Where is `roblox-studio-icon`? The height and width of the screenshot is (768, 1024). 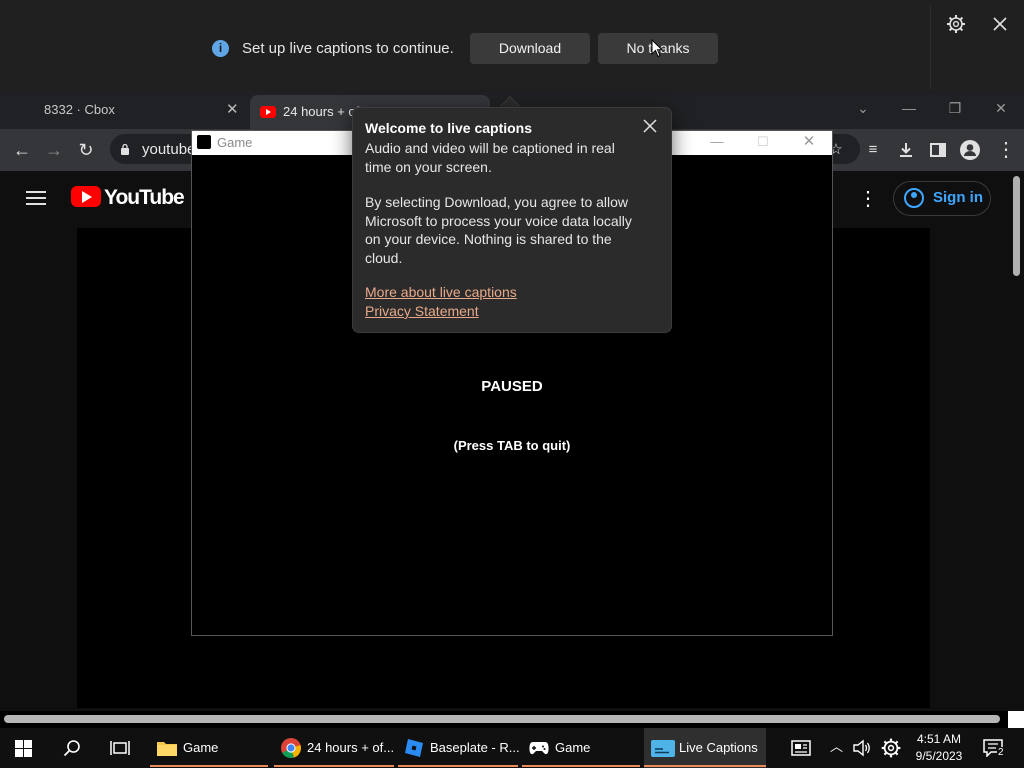
roblox-studio-icon is located at coordinates (414, 748).